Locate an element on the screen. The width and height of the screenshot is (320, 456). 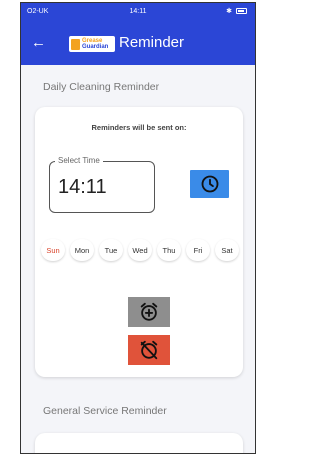
delete-alarm-button is located at coordinates (149, 350).